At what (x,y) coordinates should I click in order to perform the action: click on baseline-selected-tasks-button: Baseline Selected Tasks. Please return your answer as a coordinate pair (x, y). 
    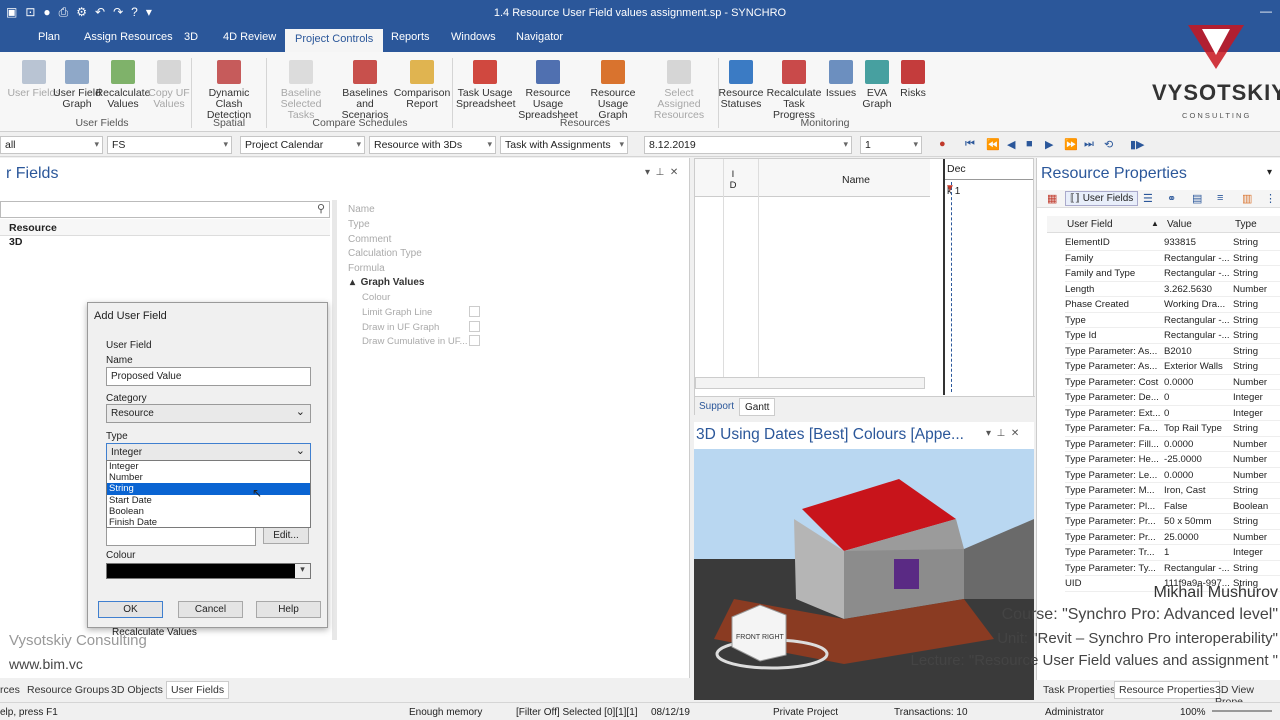
    Looking at the image, I should click on (301, 90).